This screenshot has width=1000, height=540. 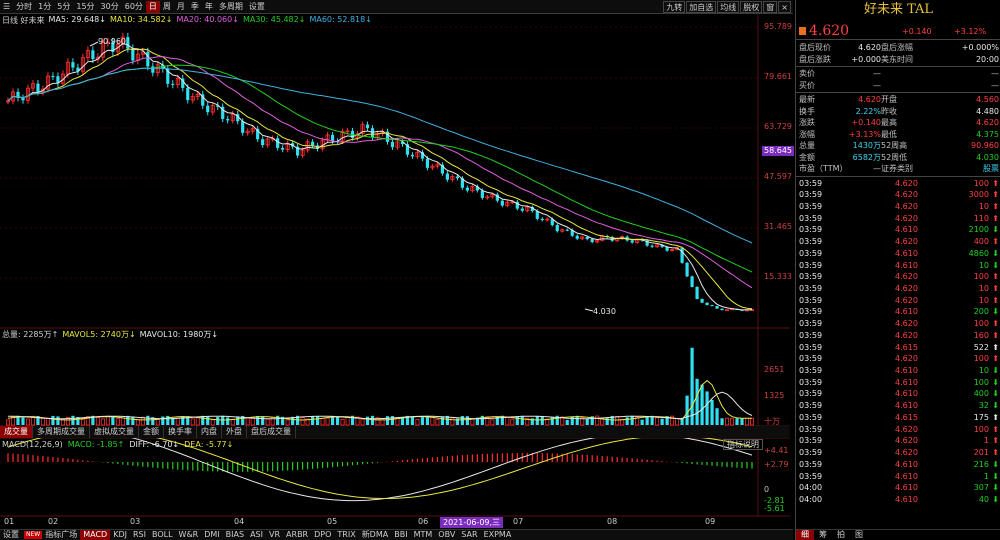 What do you see at coordinates (899, 311) in the screenshot?
I see `tick-row: 03:59 4.610 200 ⬇` at bounding box center [899, 311].